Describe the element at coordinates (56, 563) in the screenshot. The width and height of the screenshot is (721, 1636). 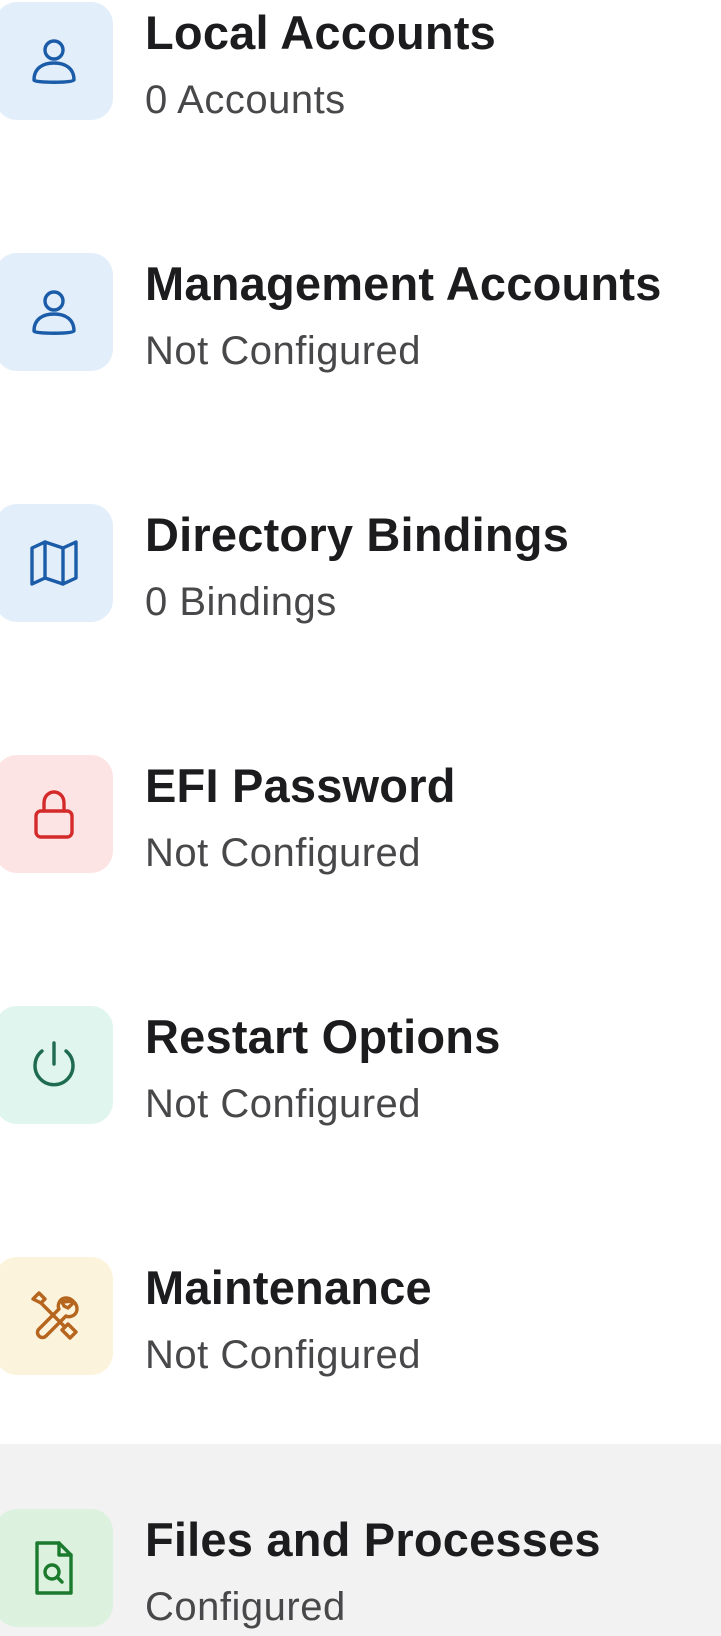
I see `map-icon` at that location.